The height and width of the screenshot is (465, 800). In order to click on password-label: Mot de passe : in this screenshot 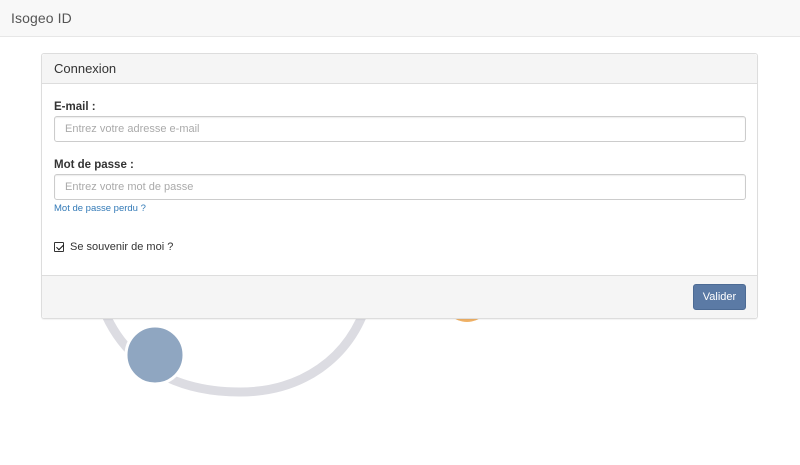, I will do `click(94, 165)`.